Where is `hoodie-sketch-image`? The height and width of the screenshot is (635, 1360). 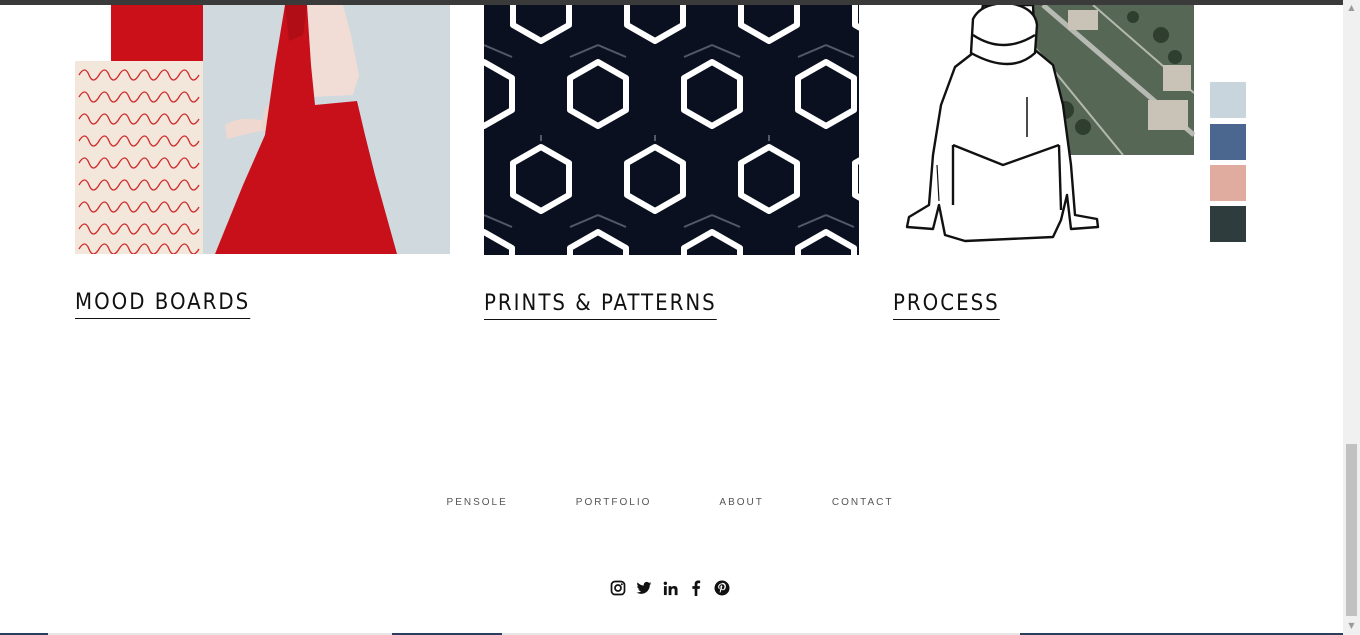 hoodie-sketch-image is located at coordinates (1080, 130).